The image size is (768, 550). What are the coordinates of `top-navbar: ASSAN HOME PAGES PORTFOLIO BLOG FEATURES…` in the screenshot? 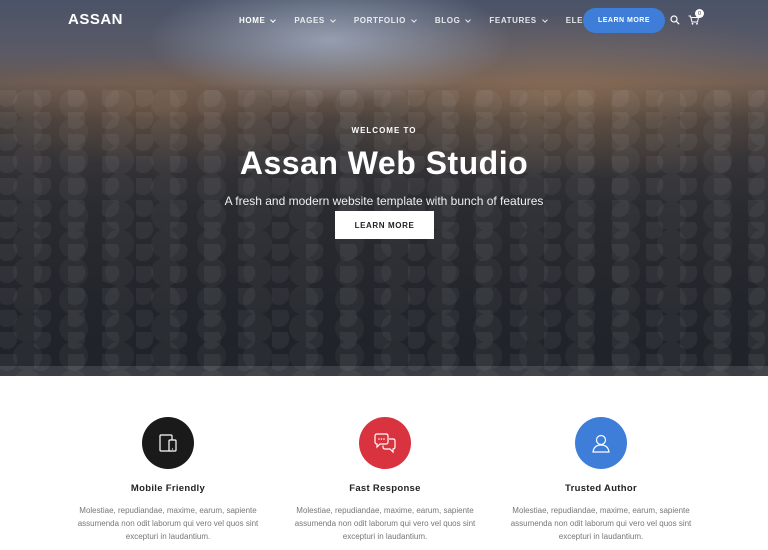 It's located at (384, 21).